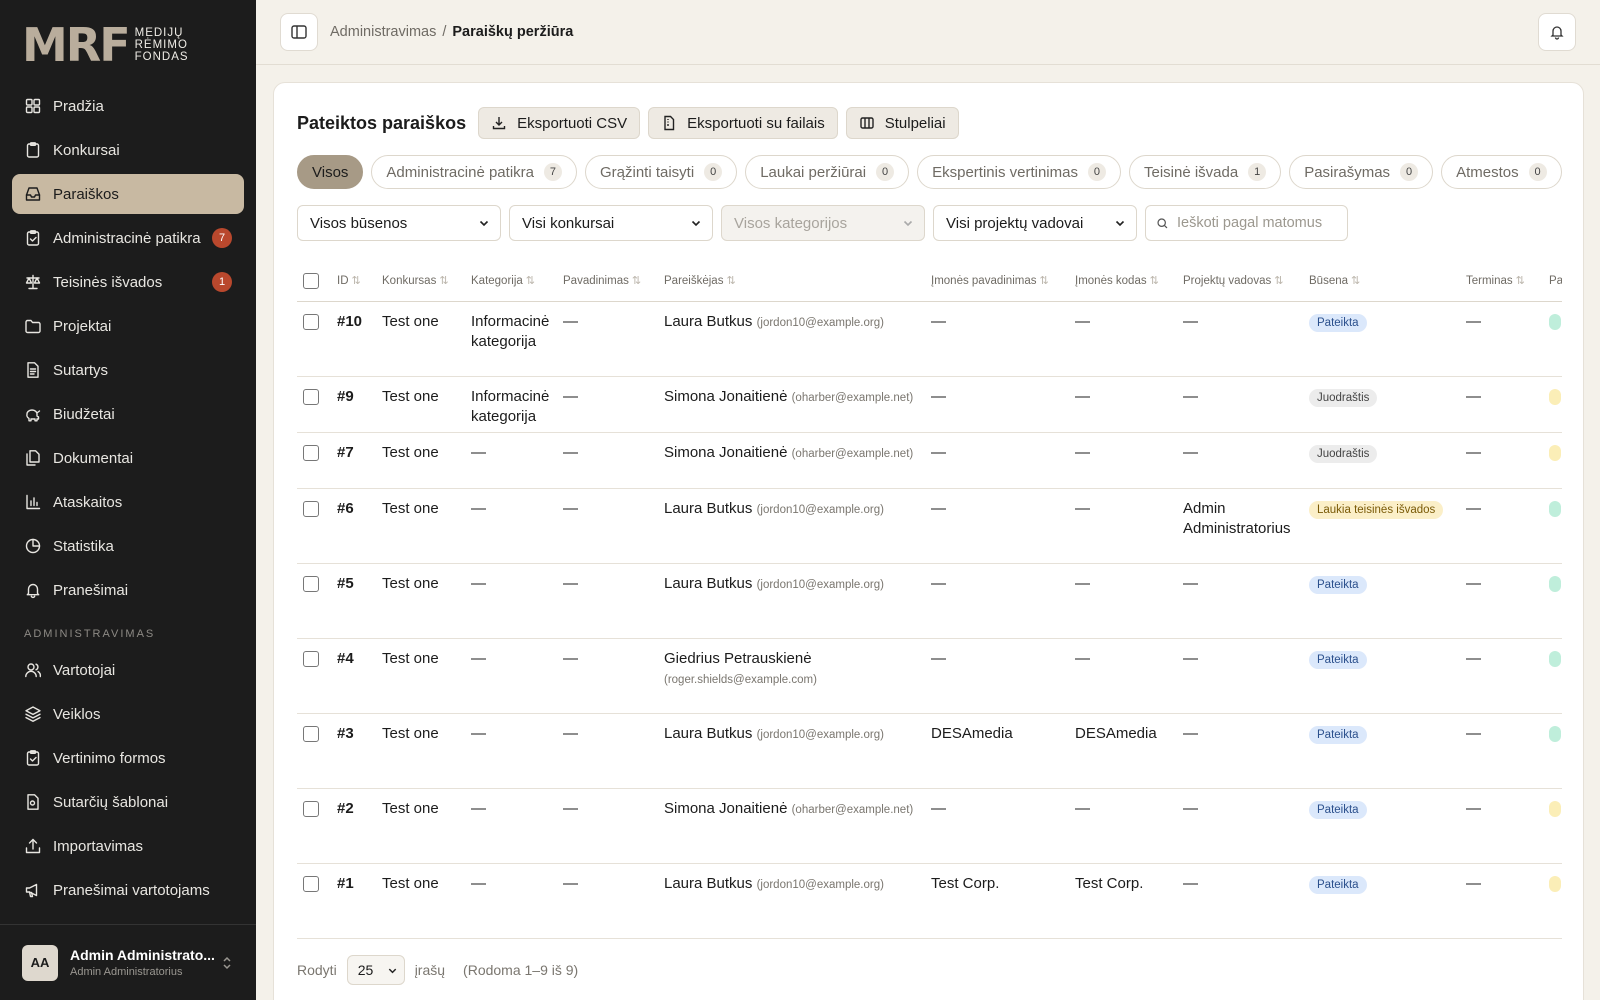 This screenshot has height=1000, width=1600. I want to click on folder-icon, so click(33, 326).